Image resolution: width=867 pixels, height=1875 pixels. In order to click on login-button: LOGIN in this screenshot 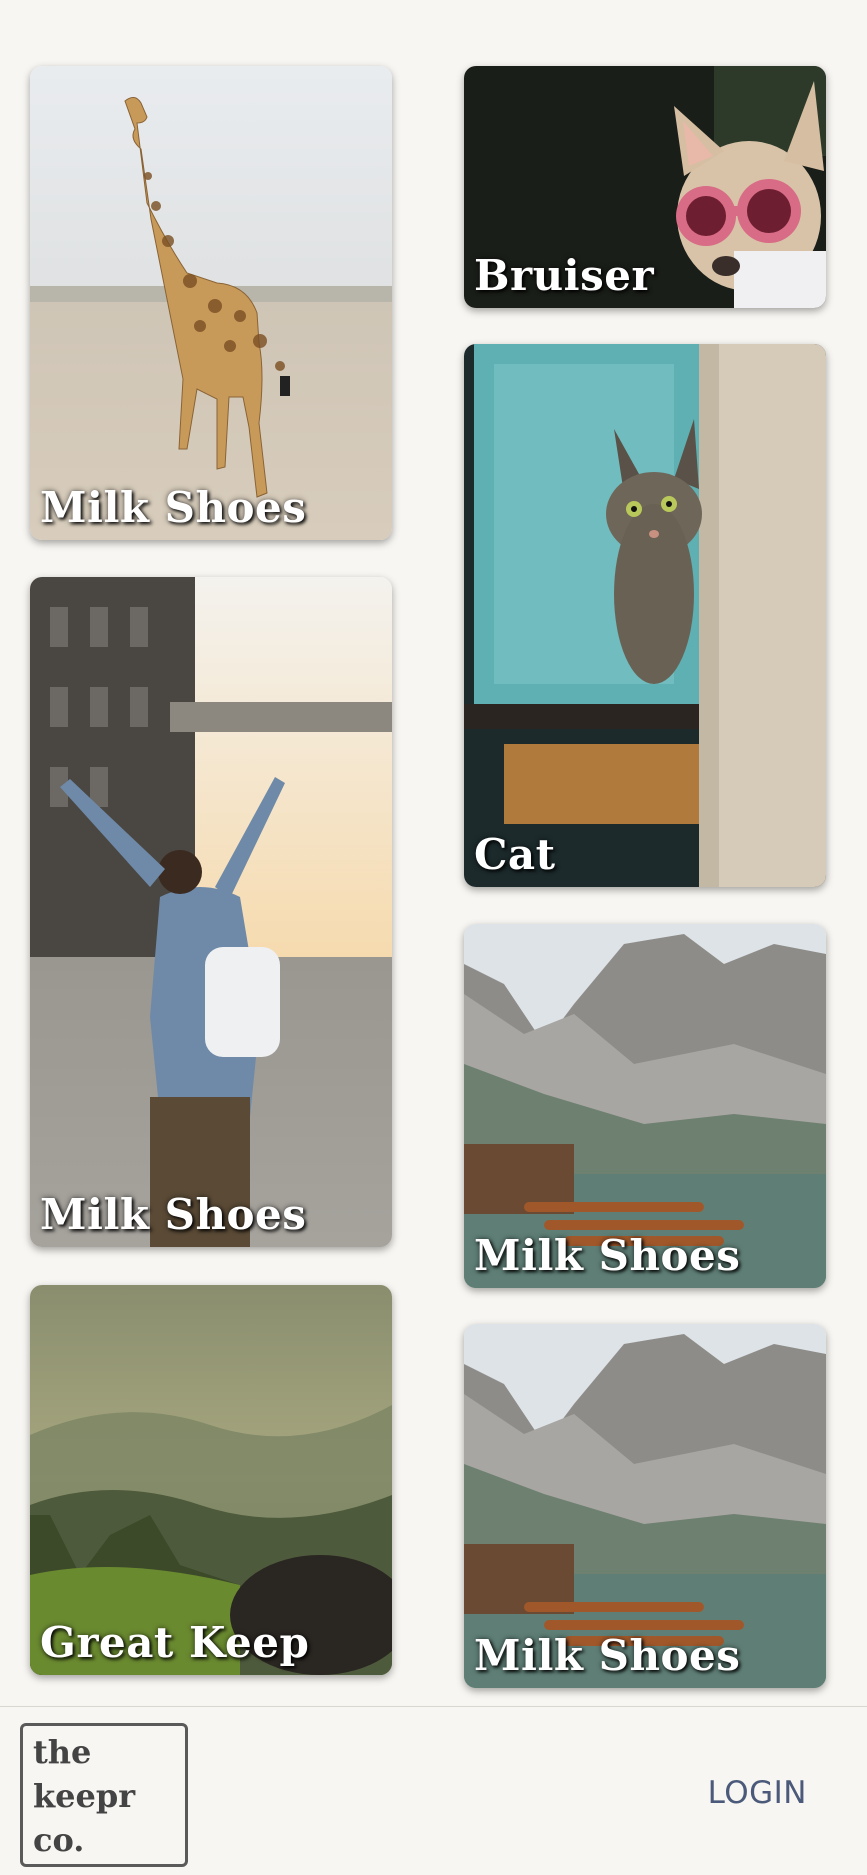, I will do `click(757, 1793)`.